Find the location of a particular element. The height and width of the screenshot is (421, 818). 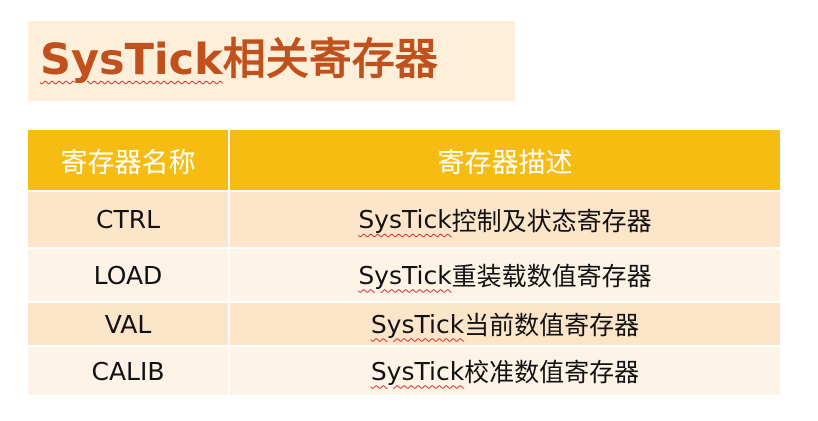

register-name-cell: VAL is located at coordinates (129, 323).